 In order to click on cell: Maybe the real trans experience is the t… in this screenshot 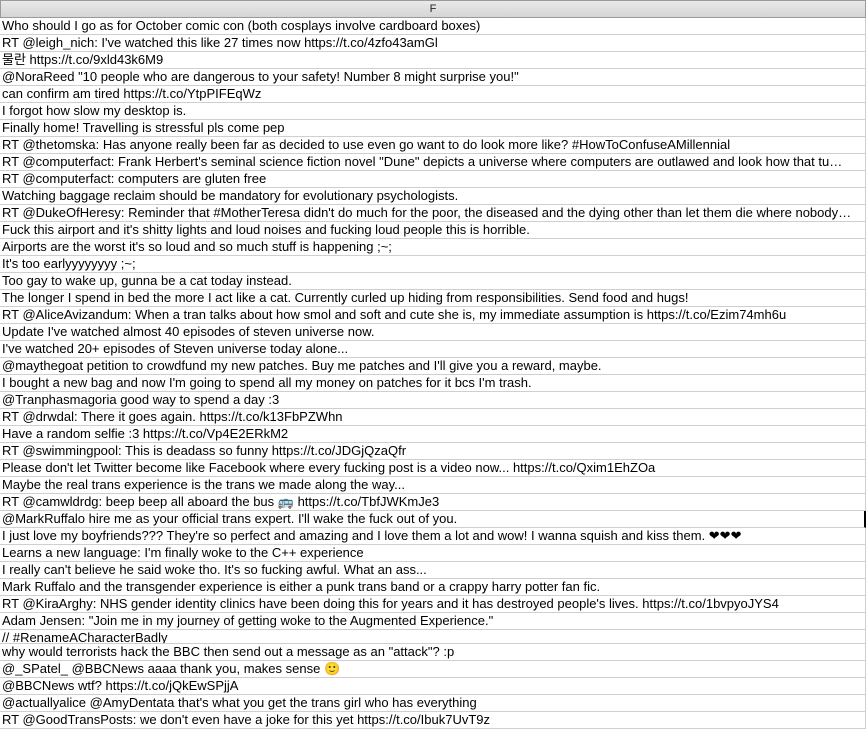, I will do `click(433, 485)`.